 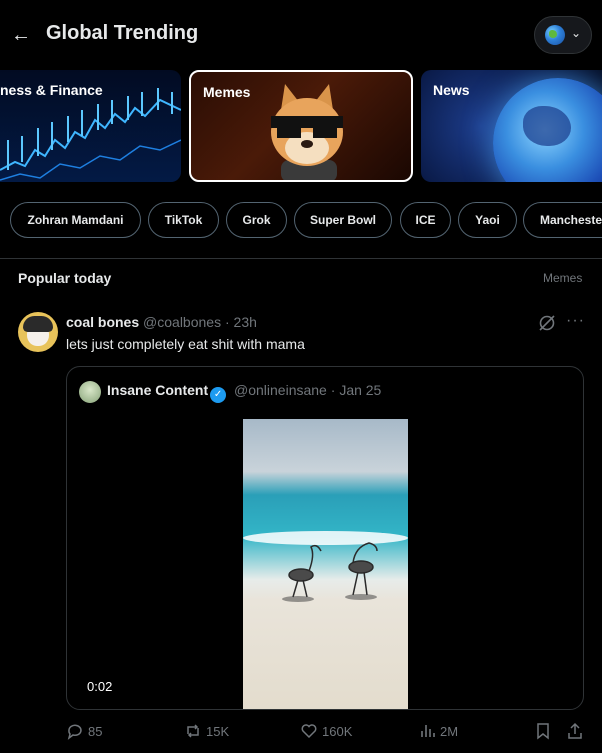 I want to click on bar-chart-icon, so click(x=428, y=731).